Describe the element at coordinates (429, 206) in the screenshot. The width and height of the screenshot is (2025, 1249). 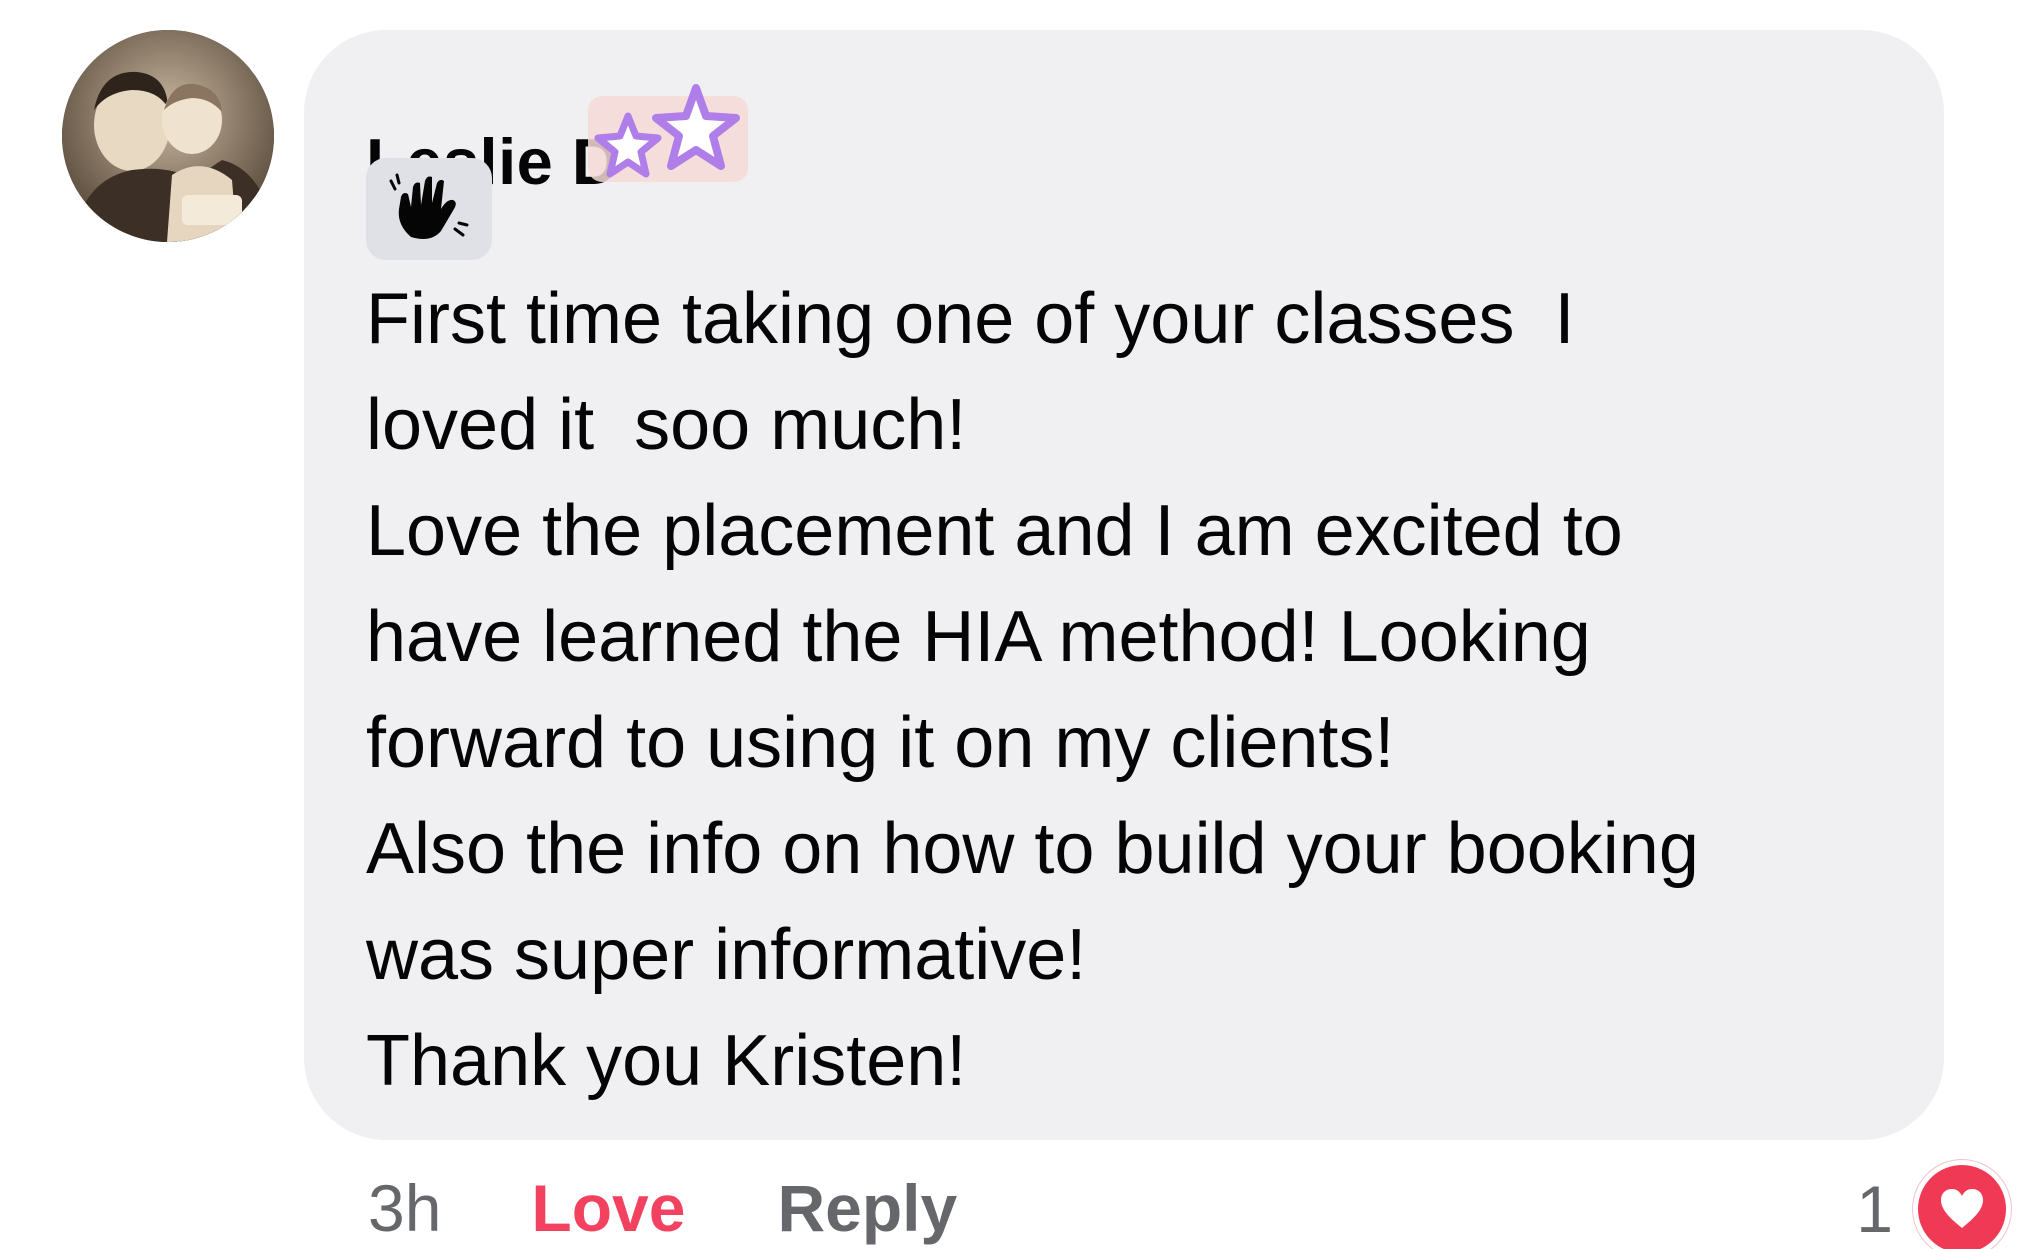
I see `waving-hand-icon` at that location.